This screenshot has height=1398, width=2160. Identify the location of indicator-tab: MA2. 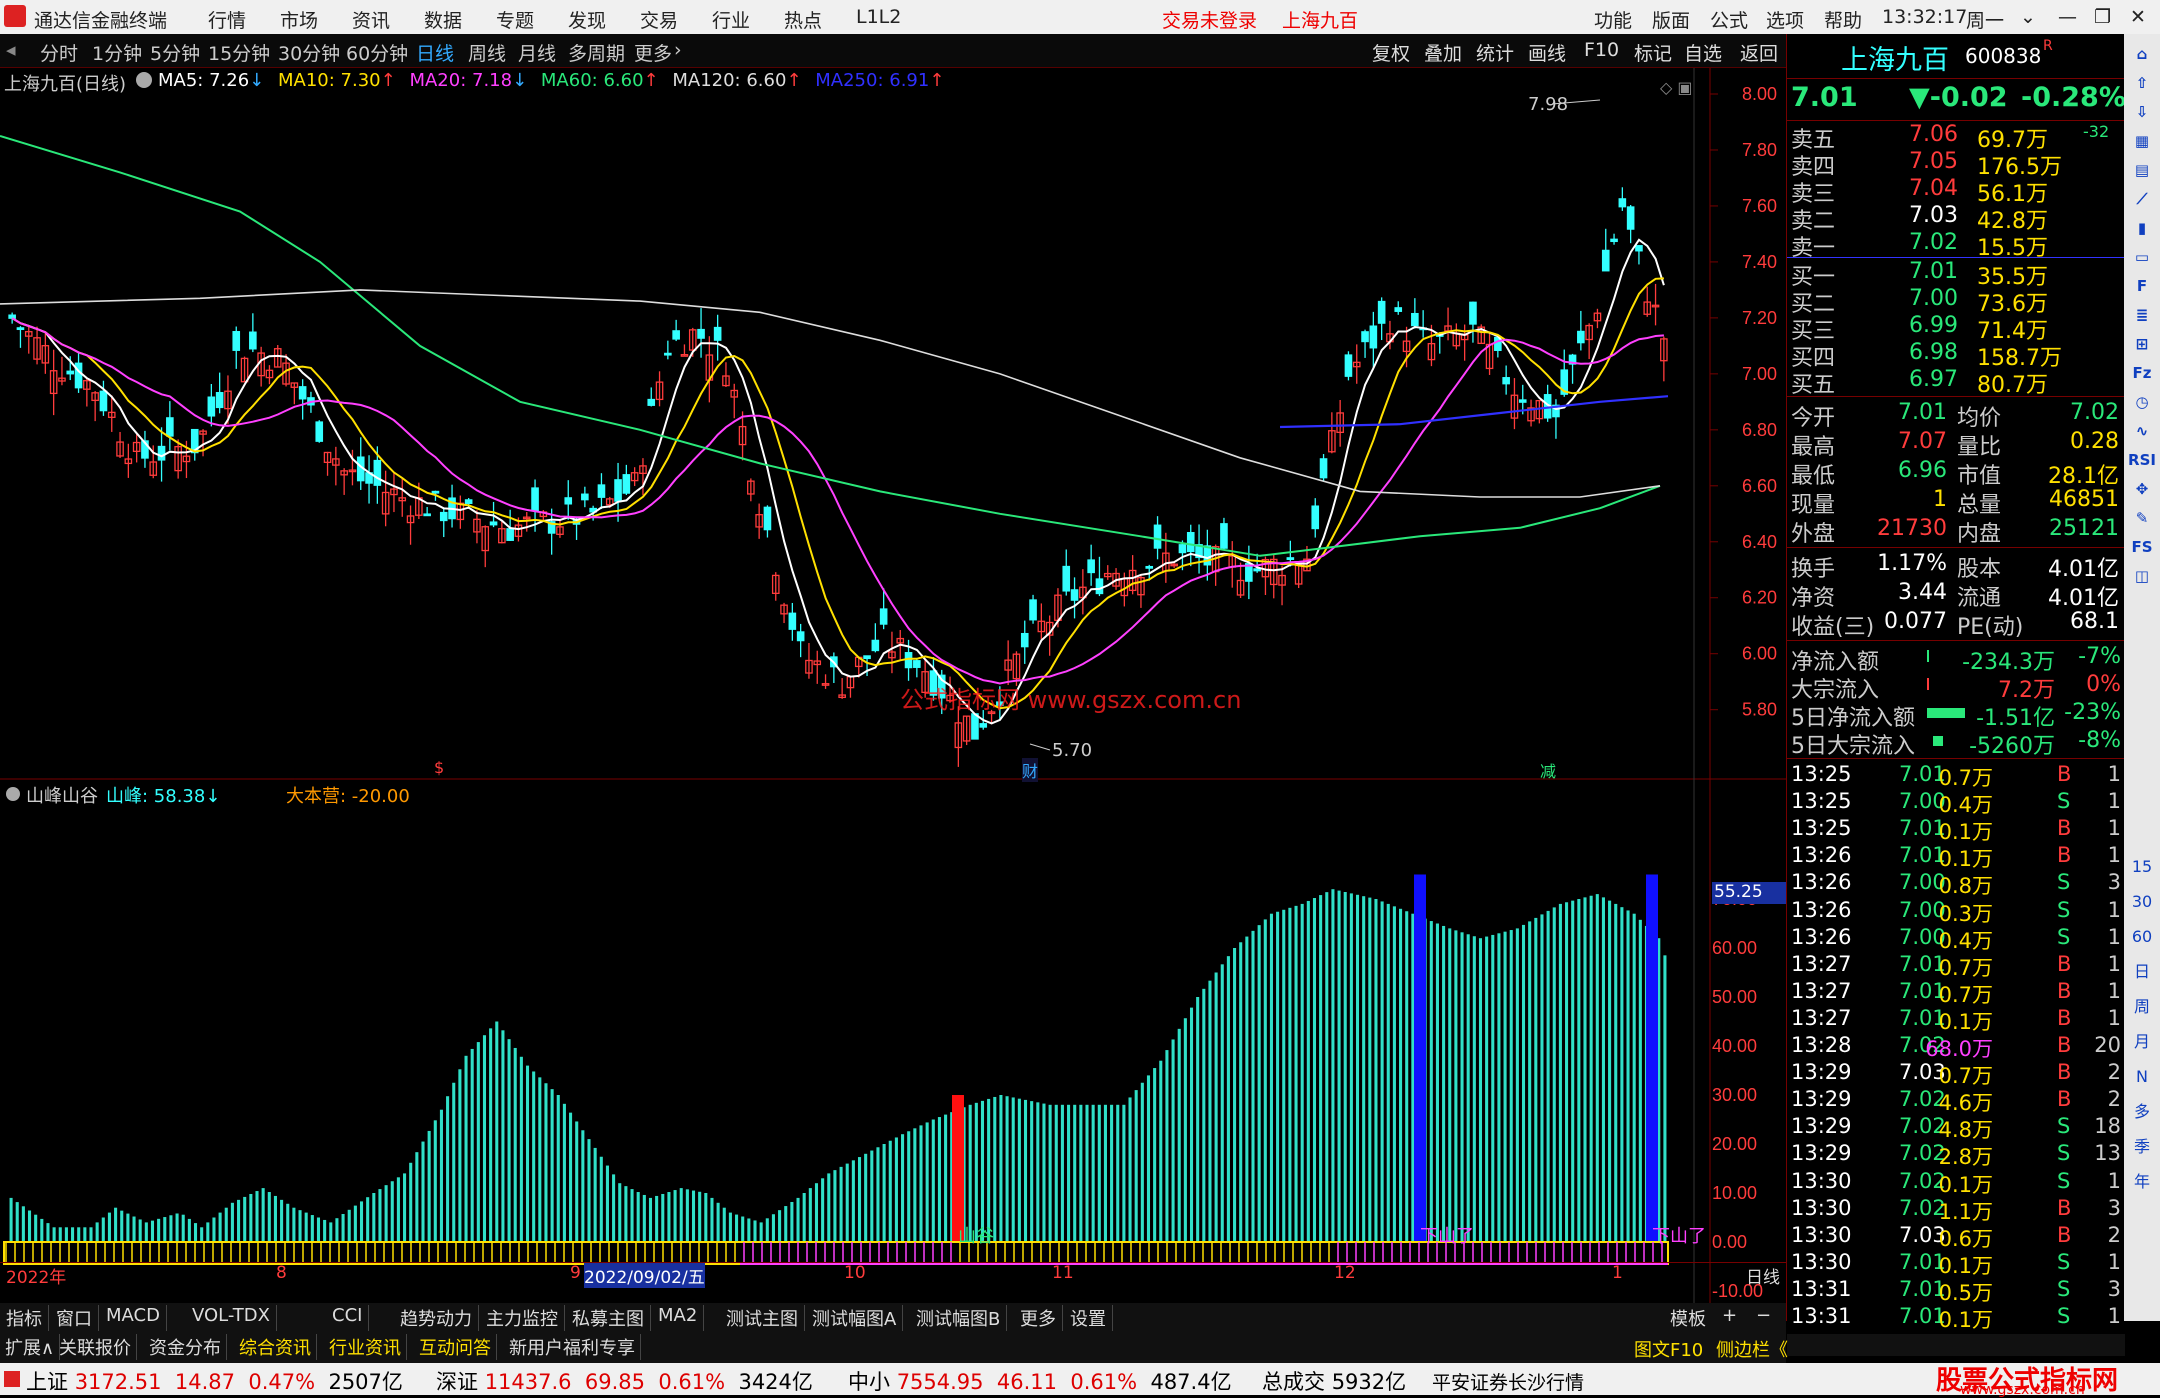
(678, 1318).